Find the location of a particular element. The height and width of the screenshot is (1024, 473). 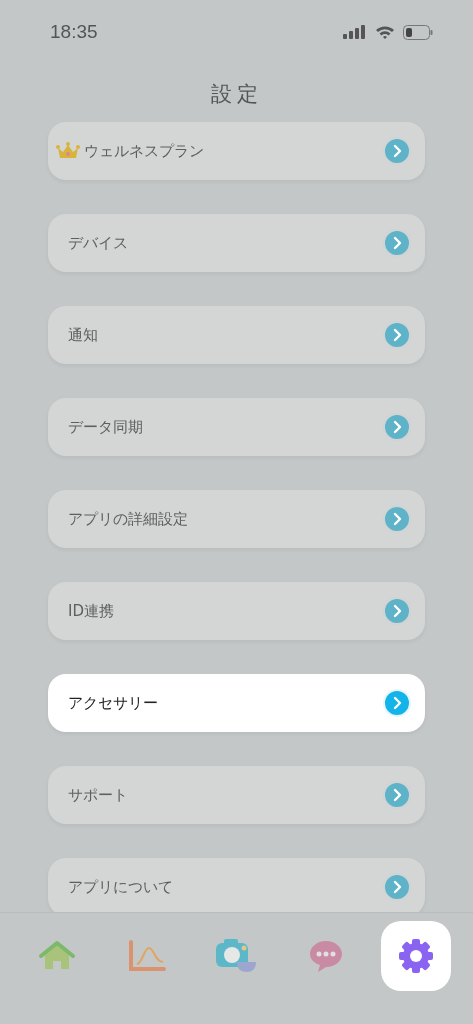

chat-icon is located at coordinates (326, 956).